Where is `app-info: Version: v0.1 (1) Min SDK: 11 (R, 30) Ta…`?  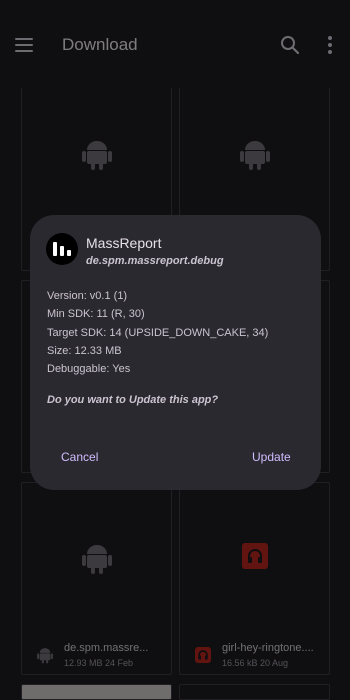 app-info: Version: v0.1 (1) Min SDK: 11 (R, 30) Ta… is located at coordinates (157, 332).